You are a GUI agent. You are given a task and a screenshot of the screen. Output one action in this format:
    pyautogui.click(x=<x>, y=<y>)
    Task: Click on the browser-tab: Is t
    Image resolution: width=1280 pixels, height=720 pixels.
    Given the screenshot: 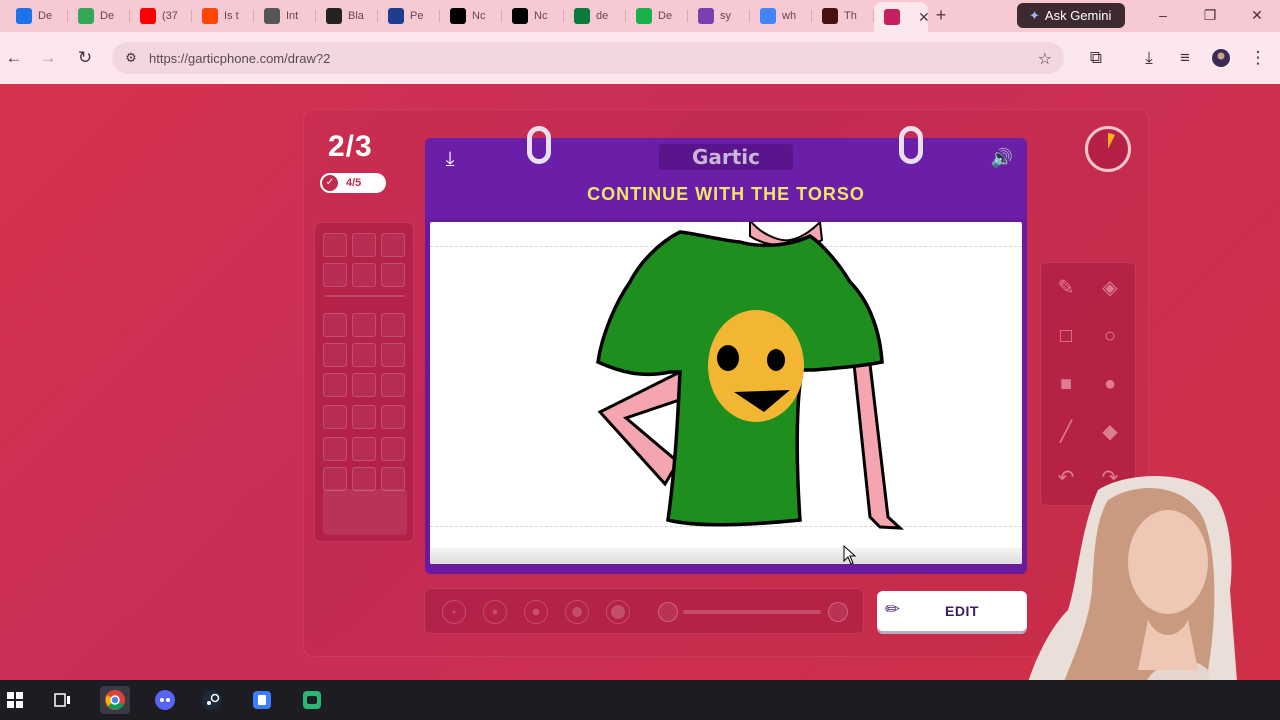 What is the action you would take?
    pyautogui.click(x=223, y=16)
    